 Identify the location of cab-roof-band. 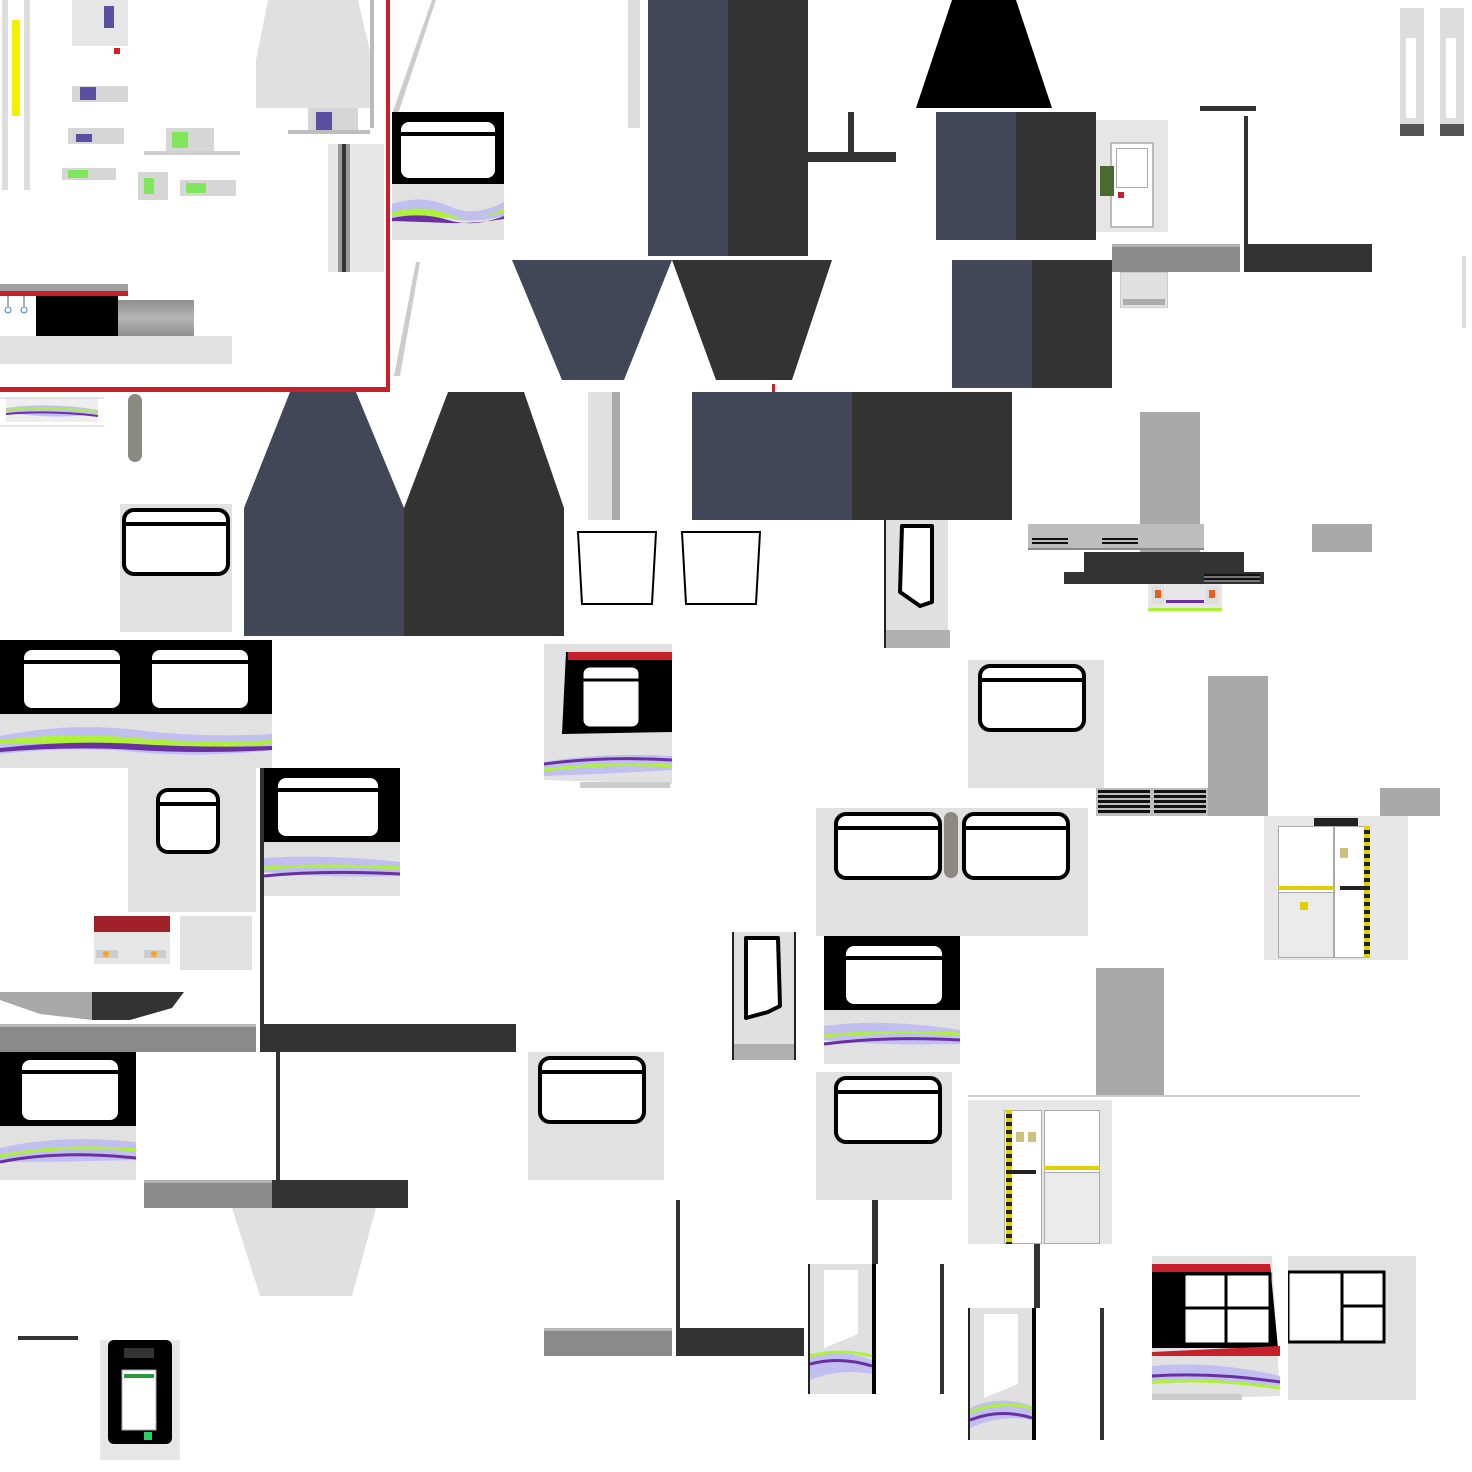
(64, 290).